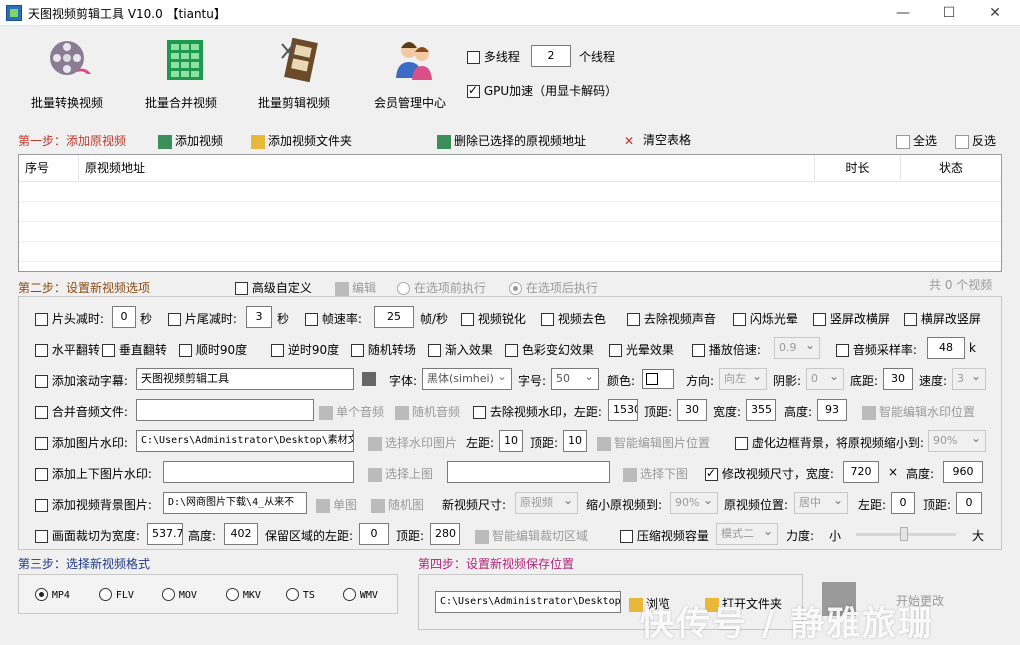 The height and width of the screenshot is (645, 1020). What do you see at coordinates (336, 504) in the screenshot?
I see `single-image-button: 单图` at bounding box center [336, 504].